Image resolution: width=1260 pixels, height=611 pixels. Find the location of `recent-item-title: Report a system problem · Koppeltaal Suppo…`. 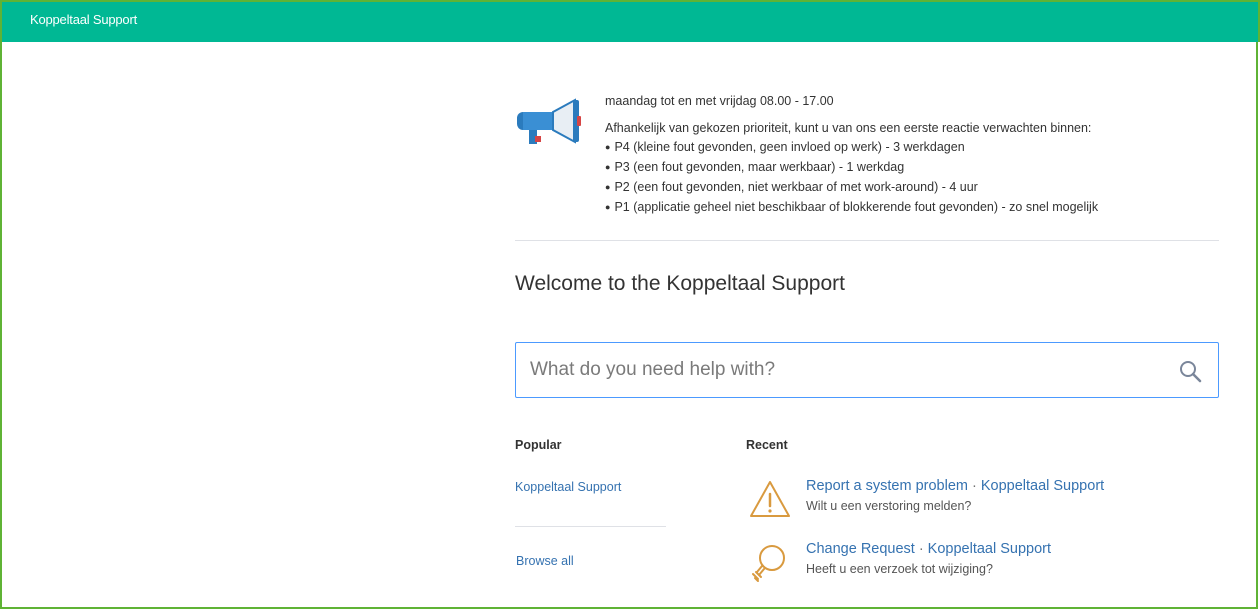

recent-item-title: Report a system problem · Koppeltaal Suppo… is located at coordinates (955, 486).